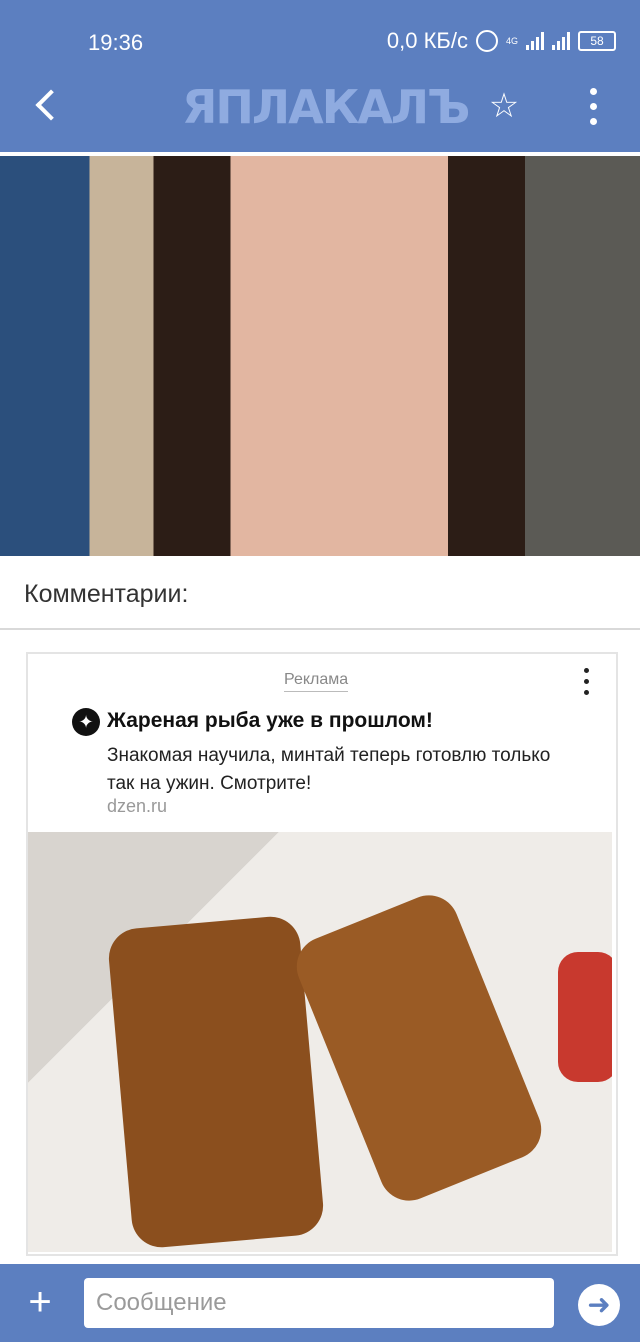  What do you see at coordinates (599, 1305) in the screenshot?
I see `send-arrow-icon: ➜` at bounding box center [599, 1305].